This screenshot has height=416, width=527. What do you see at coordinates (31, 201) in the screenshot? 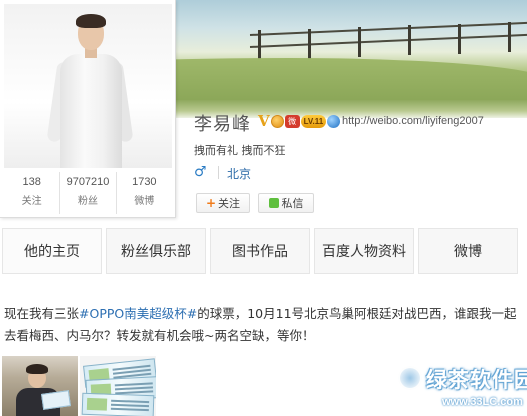
I see `stat-following-label: 关注` at bounding box center [31, 201].